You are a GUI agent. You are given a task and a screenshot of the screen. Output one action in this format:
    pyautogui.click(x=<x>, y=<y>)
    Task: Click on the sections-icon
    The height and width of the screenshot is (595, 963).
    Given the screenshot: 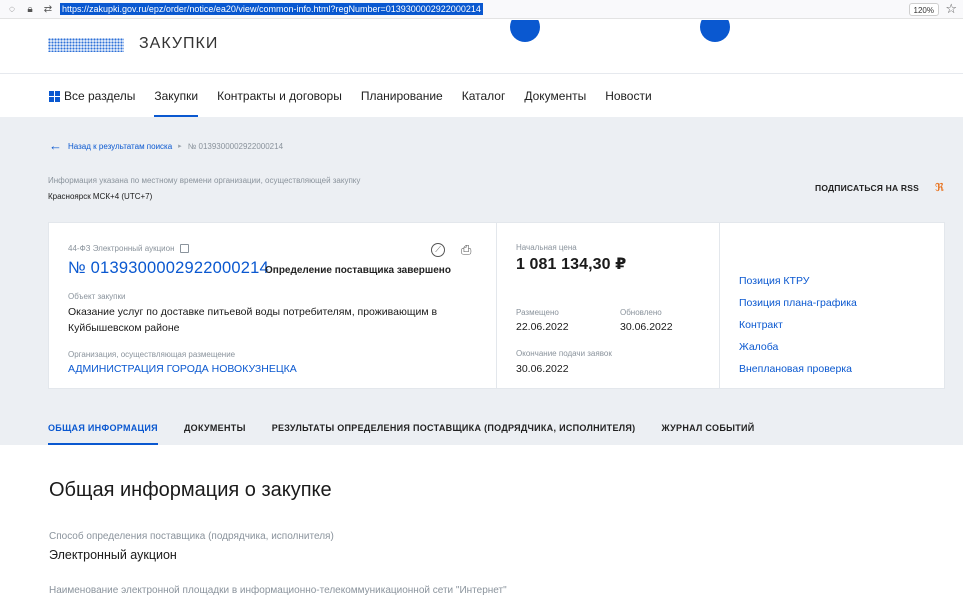 What is the action you would take?
    pyautogui.click(x=54, y=96)
    